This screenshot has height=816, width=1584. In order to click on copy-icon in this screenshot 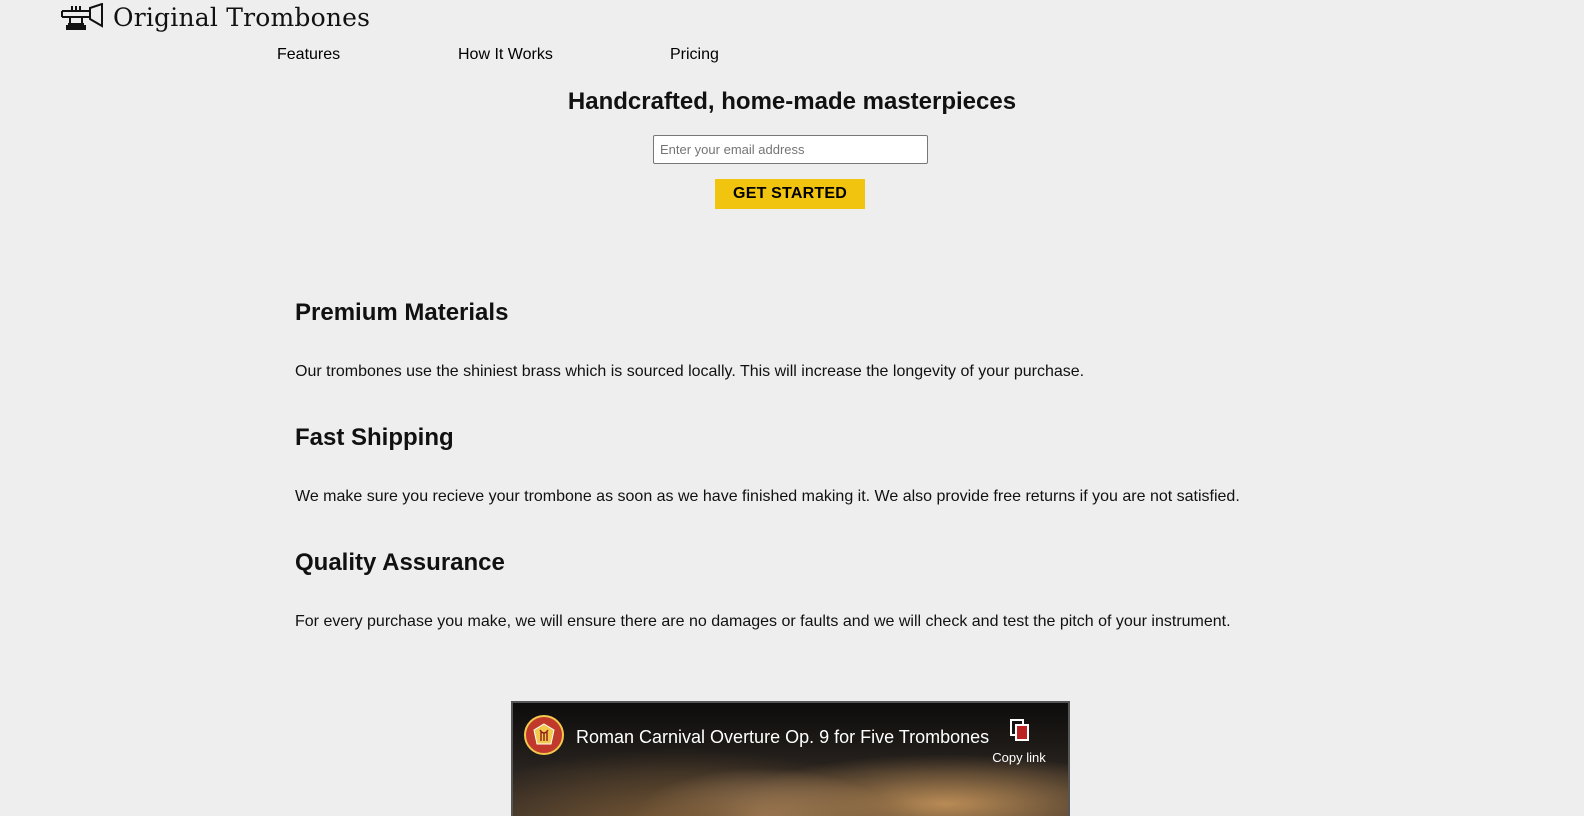, I will do `click(1019, 730)`.